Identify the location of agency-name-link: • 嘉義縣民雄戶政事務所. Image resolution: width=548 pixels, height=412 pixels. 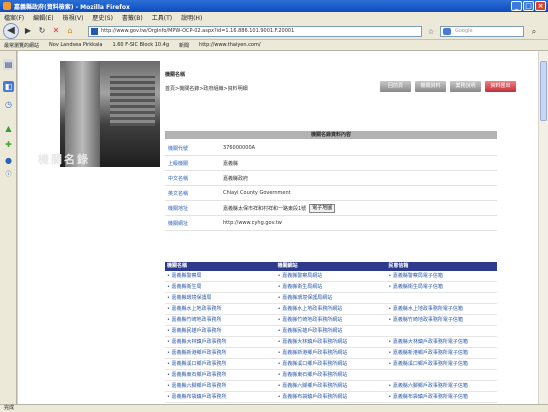
(220, 331).